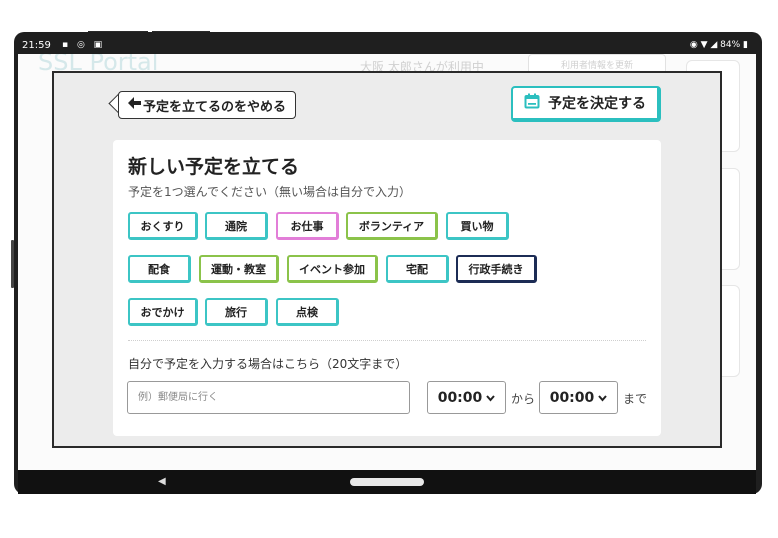 The width and height of the screenshot is (778, 538). What do you see at coordinates (477, 226) in the screenshot?
I see `chip-kaimono: 買い物` at bounding box center [477, 226].